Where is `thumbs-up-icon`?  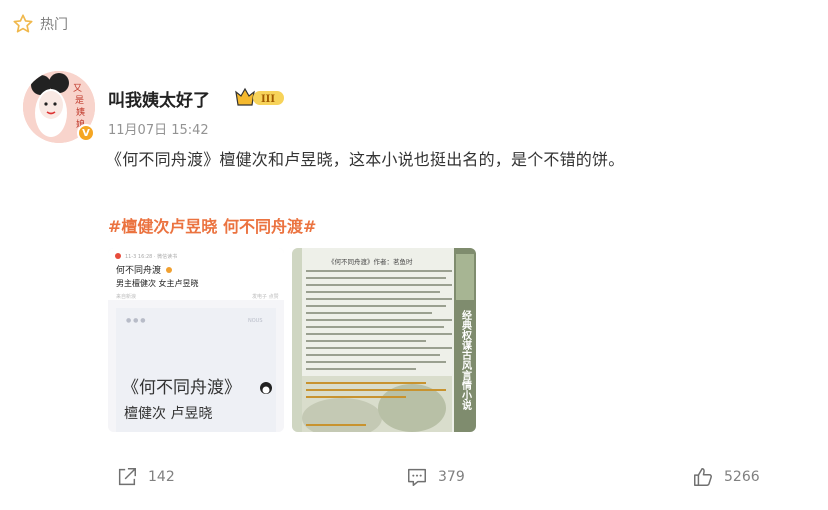 thumbs-up-icon is located at coordinates (703, 477).